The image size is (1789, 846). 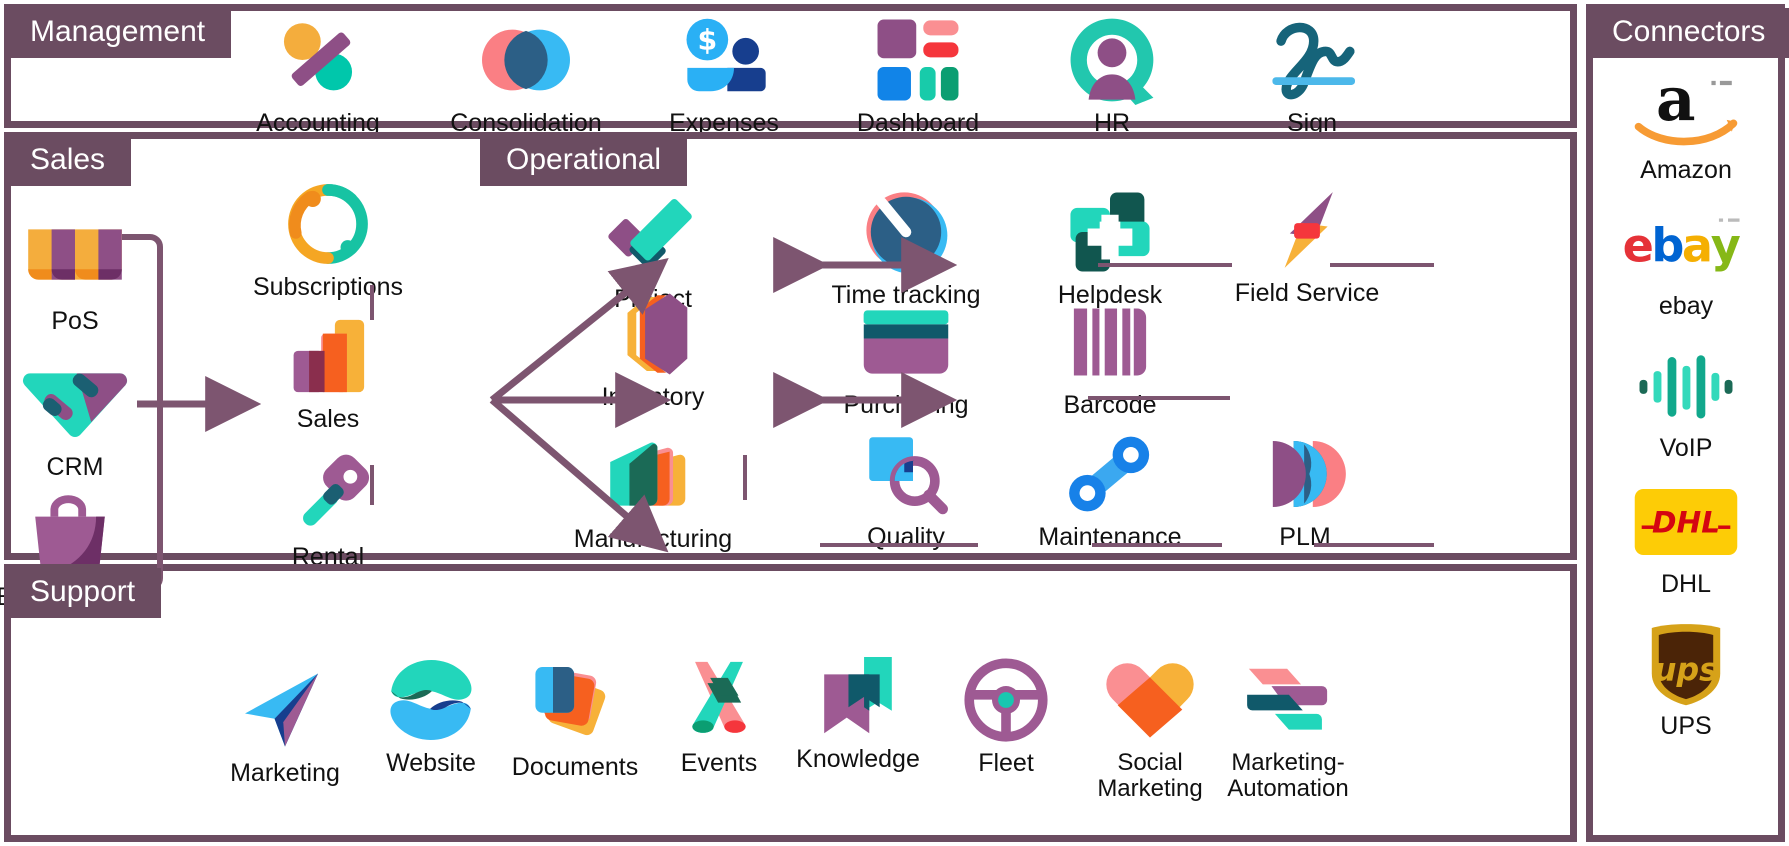 I want to click on app-tile-quality: Quality, so click(x=906, y=489).